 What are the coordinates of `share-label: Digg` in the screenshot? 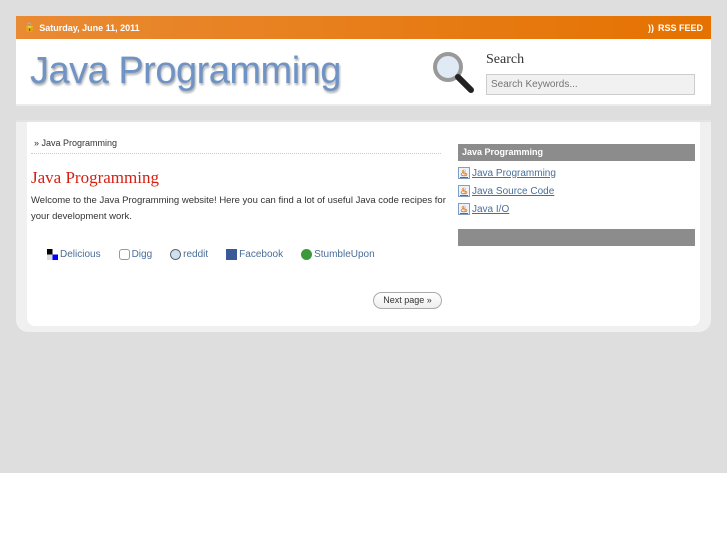 It's located at (142, 254).